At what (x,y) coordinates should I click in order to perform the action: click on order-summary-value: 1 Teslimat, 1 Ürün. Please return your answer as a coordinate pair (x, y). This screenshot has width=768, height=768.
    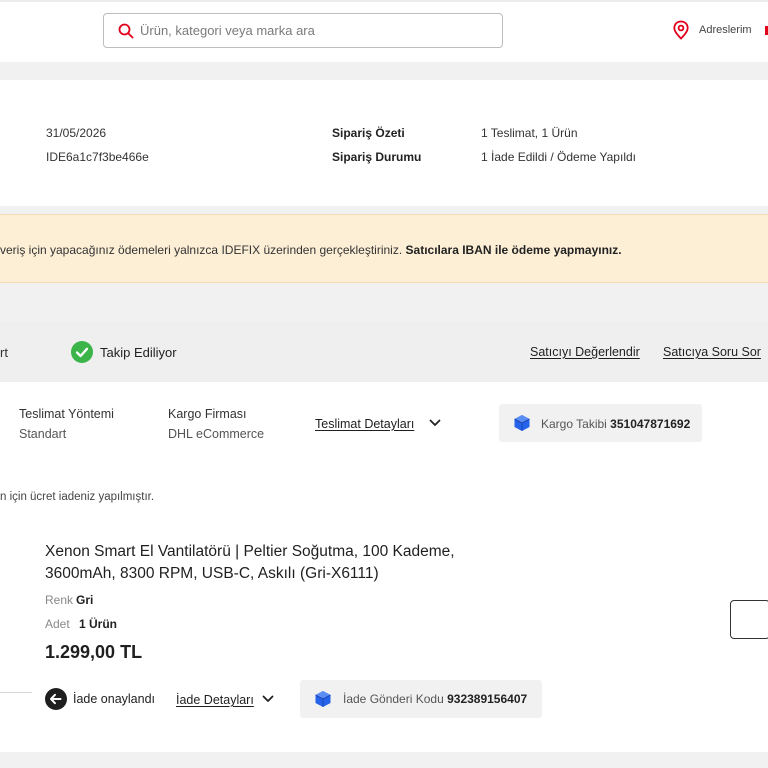
    Looking at the image, I should click on (529, 133).